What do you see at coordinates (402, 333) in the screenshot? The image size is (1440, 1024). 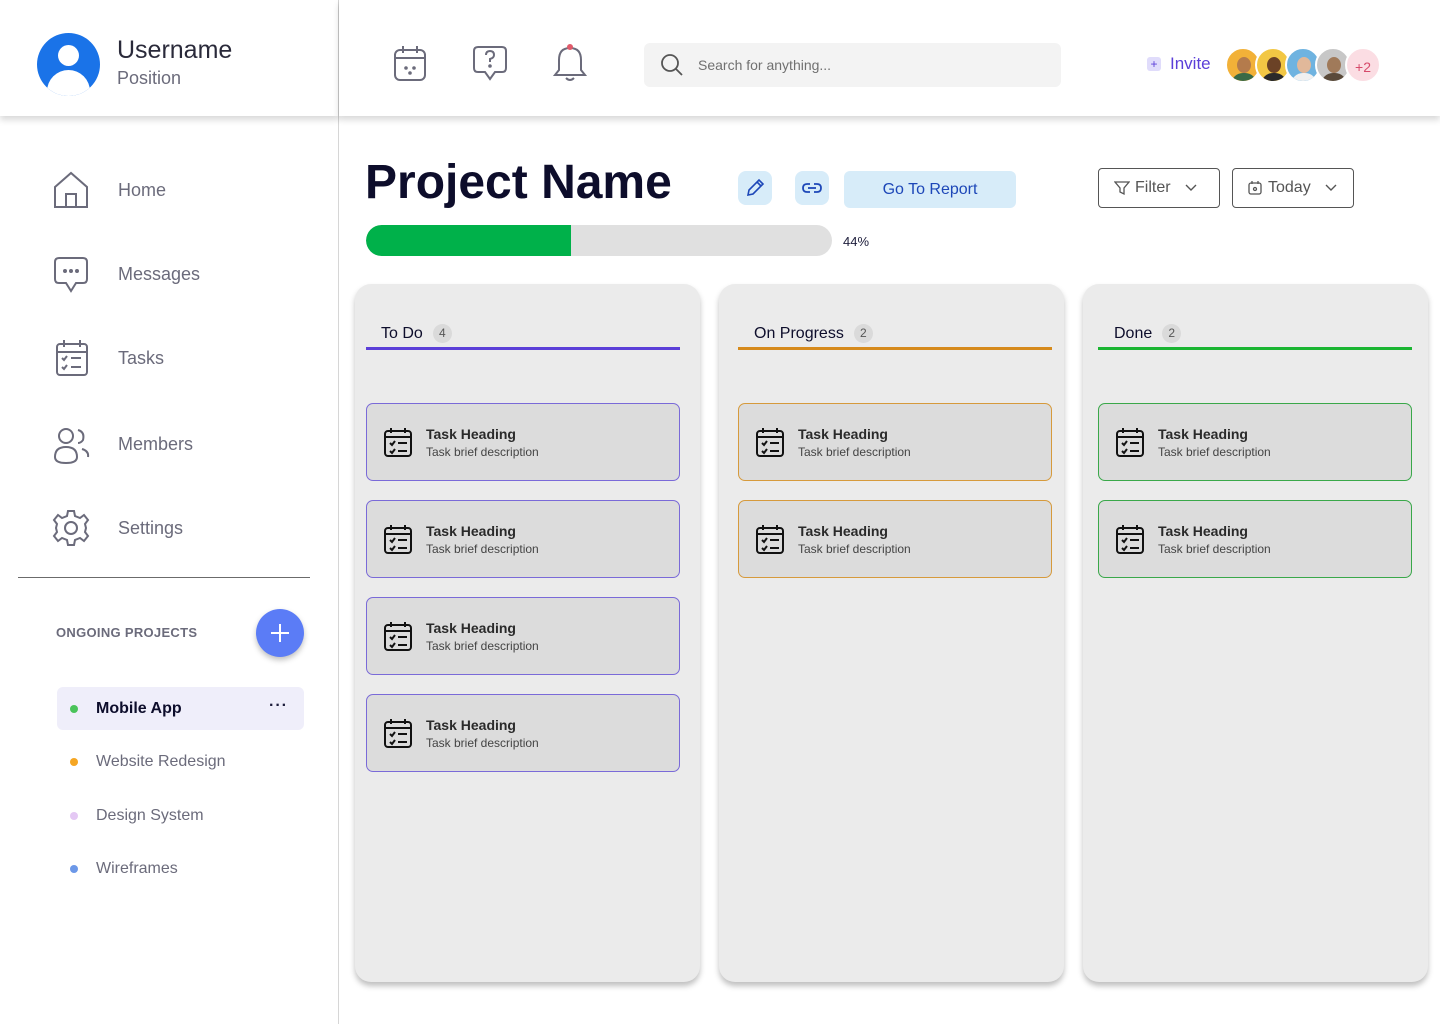 I see `column-title: To Do` at bounding box center [402, 333].